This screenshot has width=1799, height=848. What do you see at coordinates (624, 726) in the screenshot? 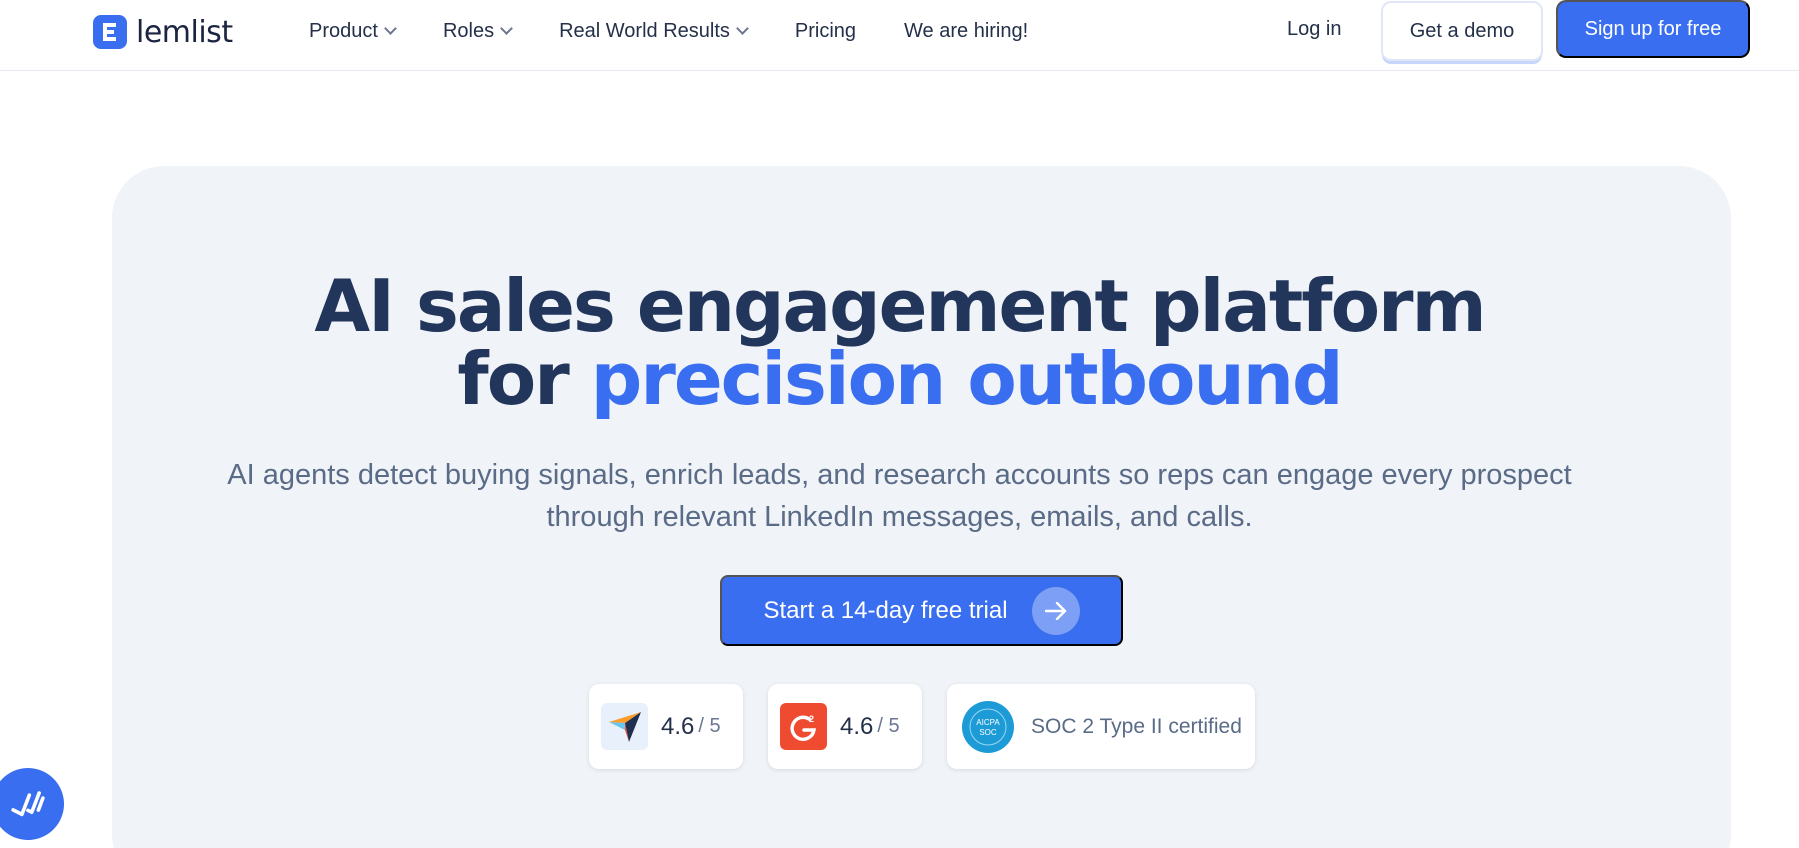
I see `capterra-icon` at bounding box center [624, 726].